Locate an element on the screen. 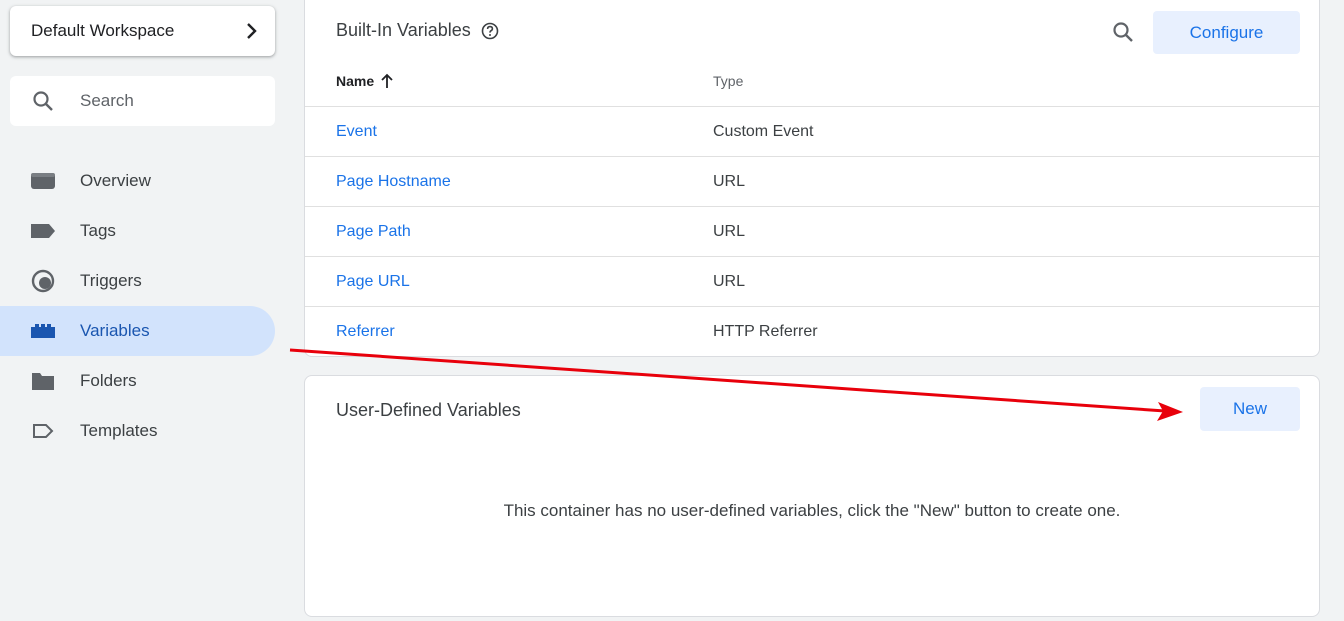 This screenshot has width=1344, height=621. sidebar-item-templates: Templates is located at coordinates (137, 431).